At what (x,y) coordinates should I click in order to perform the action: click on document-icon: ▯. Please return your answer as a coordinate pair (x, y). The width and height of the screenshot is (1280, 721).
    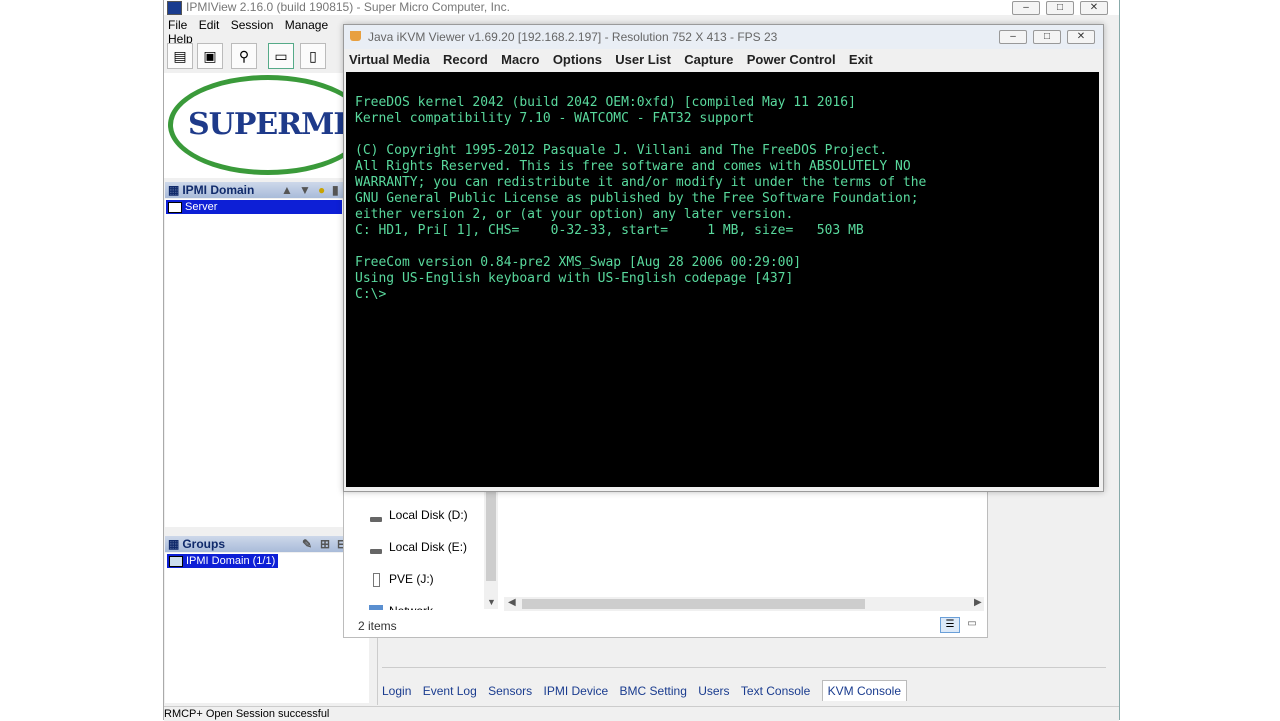
    Looking at the image, I should click on (313, 56).